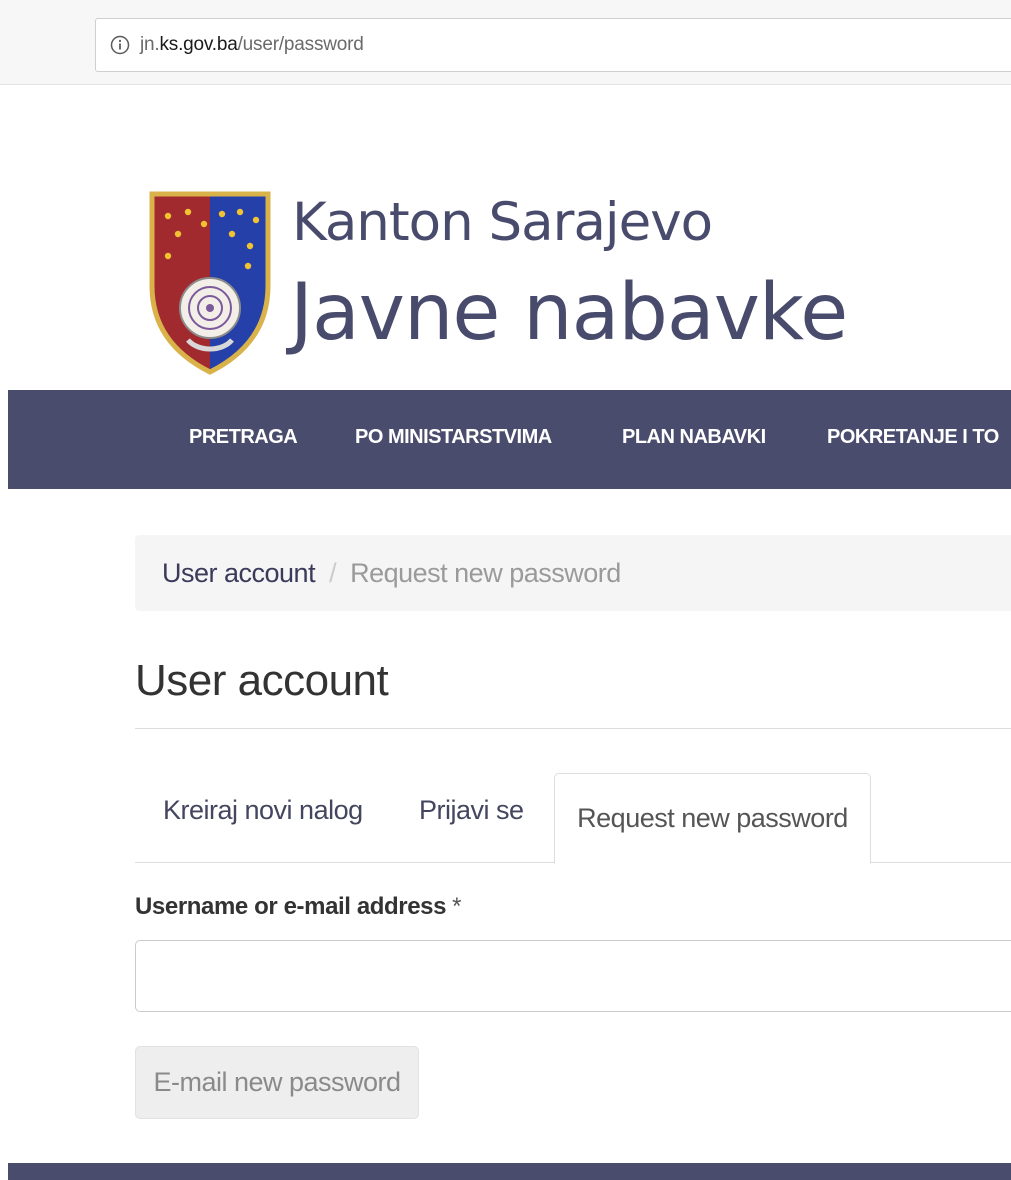 The image size is (1011, 1180). What do you see at coordinates (457, 906) in the screenshot?
I see `required-marker: *` at bounding box center [457, 906].